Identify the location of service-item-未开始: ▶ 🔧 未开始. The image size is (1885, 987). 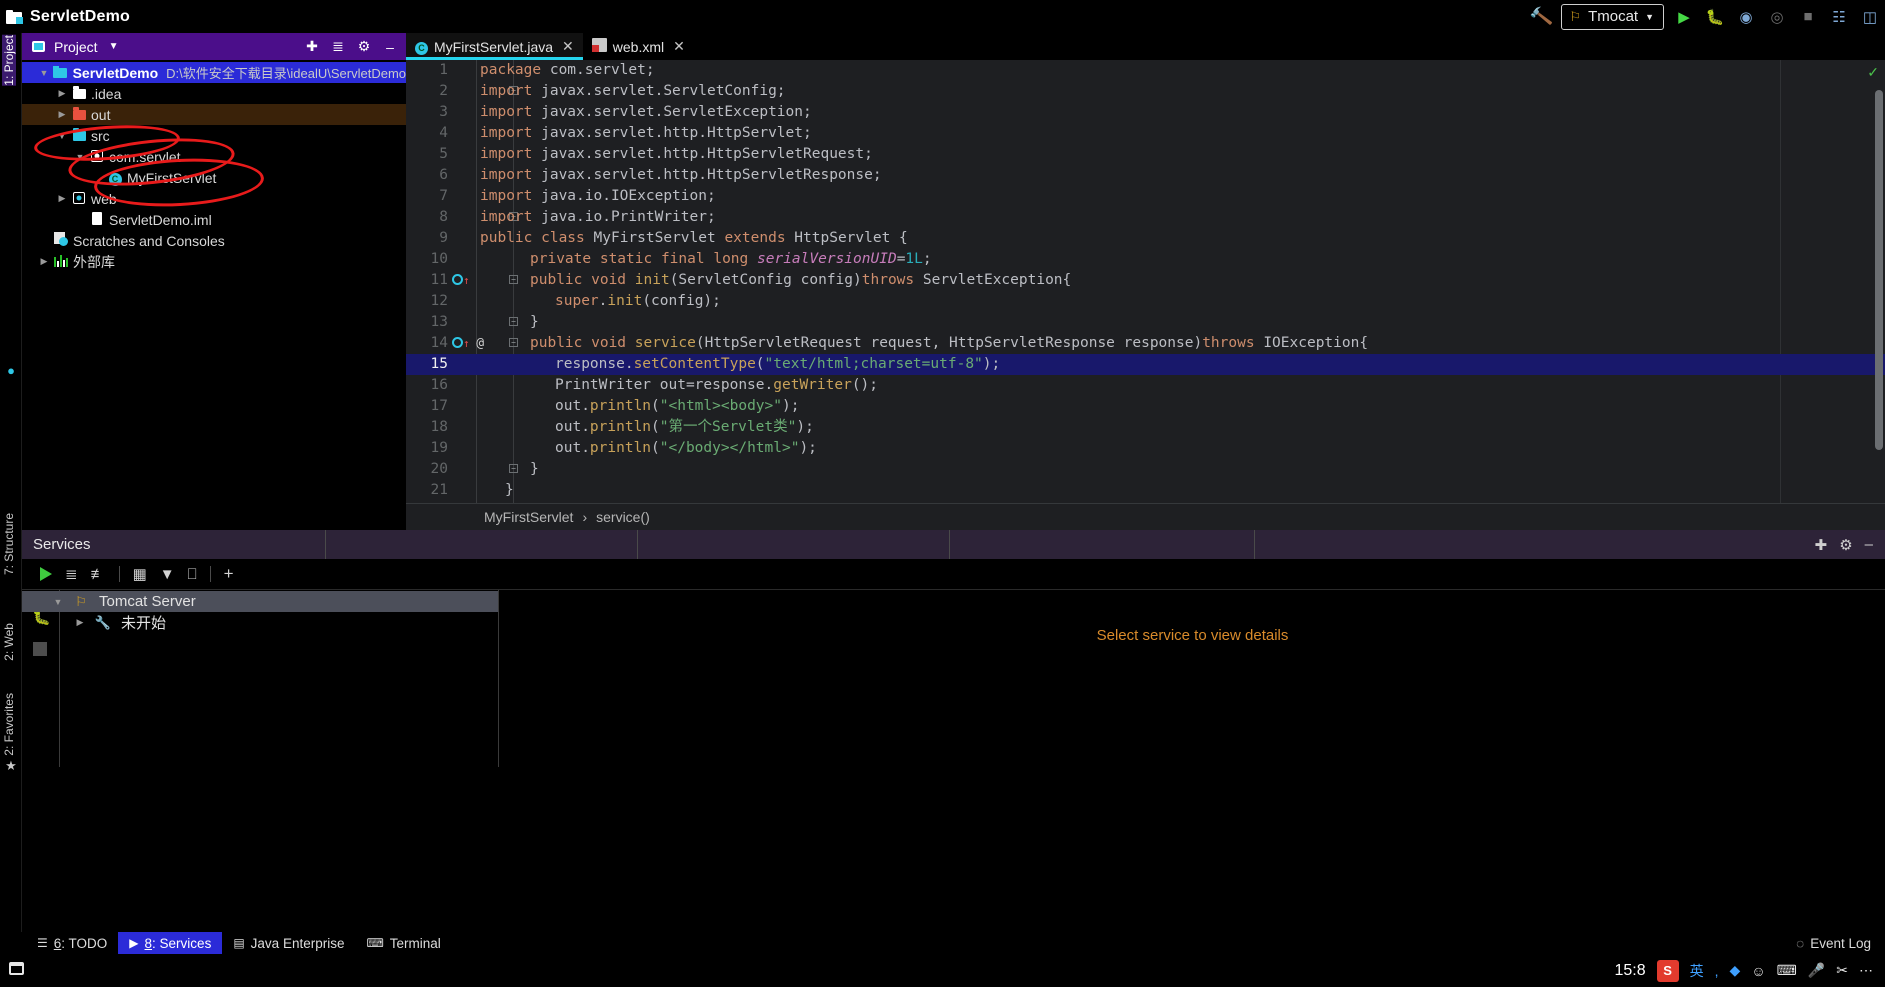
(260, 622).